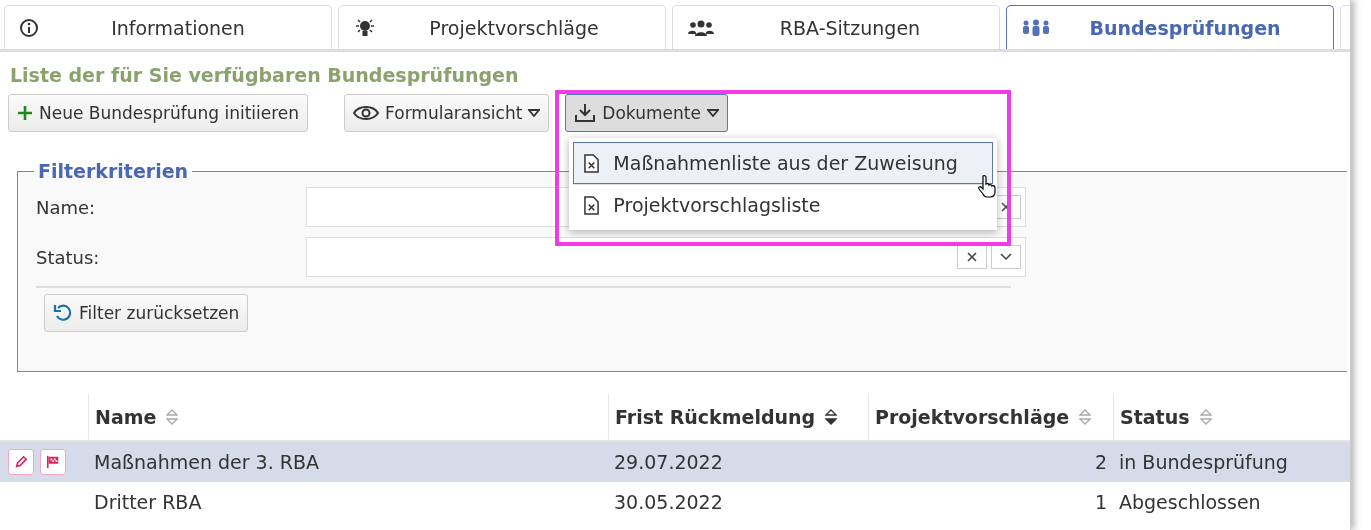 Image resolution: width=1371 pixels, height=530 pixels. What do you see at coordinates (158, 113) in the screenshot?
I see `toolbar-button: Neue Bundesprüfung initiieren` at bounding box center [158, 113].